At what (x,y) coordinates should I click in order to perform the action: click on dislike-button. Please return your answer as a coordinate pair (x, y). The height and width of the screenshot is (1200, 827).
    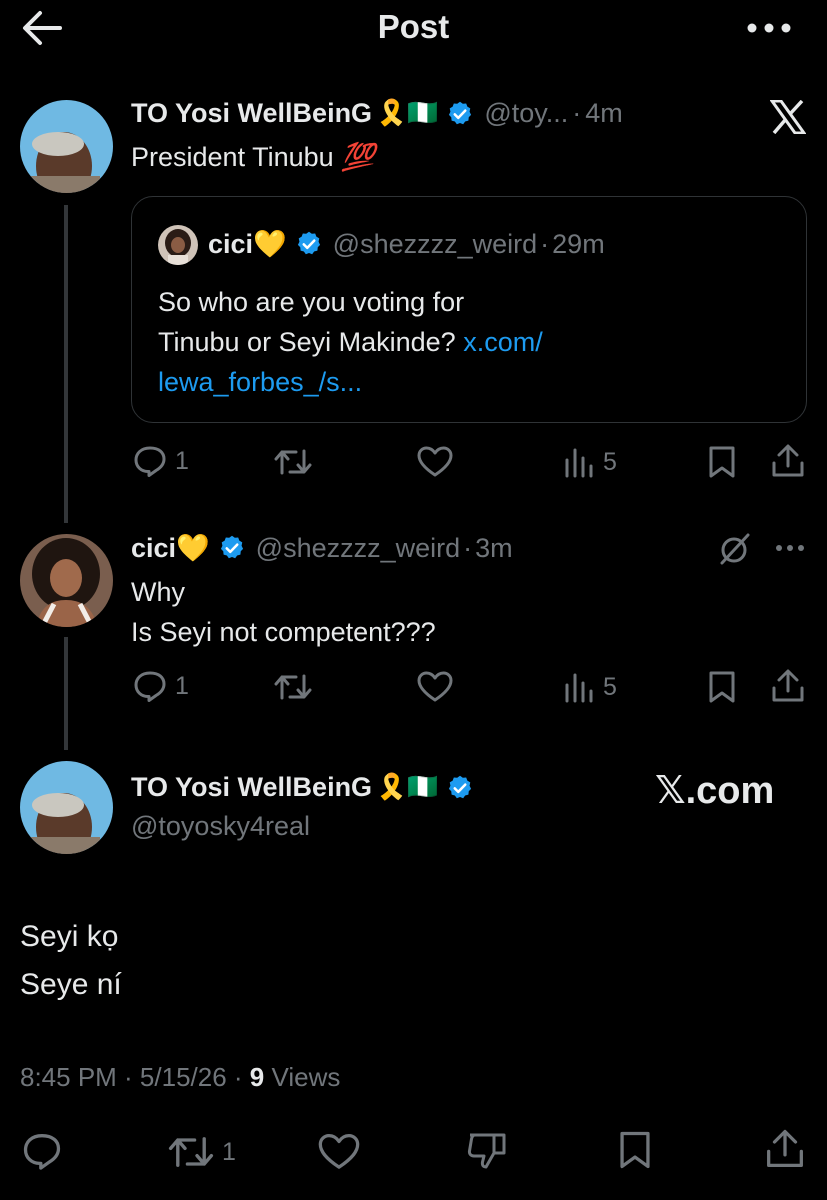
    Looking at the image, I should click on (487, 1151).